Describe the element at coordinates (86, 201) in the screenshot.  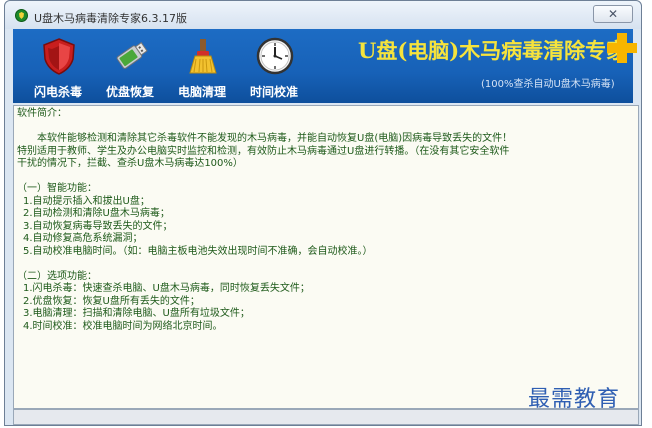
I see `section1-item: 1.自动提示插入和拔出U盘；` at that location.